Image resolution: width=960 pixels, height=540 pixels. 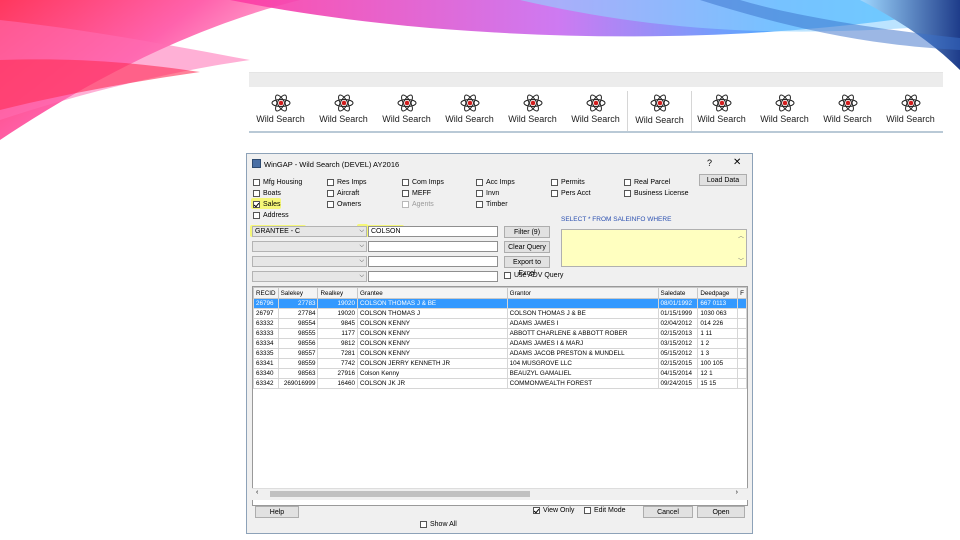 I want to click on column-header: Realkey, so click(x=337, y=293).